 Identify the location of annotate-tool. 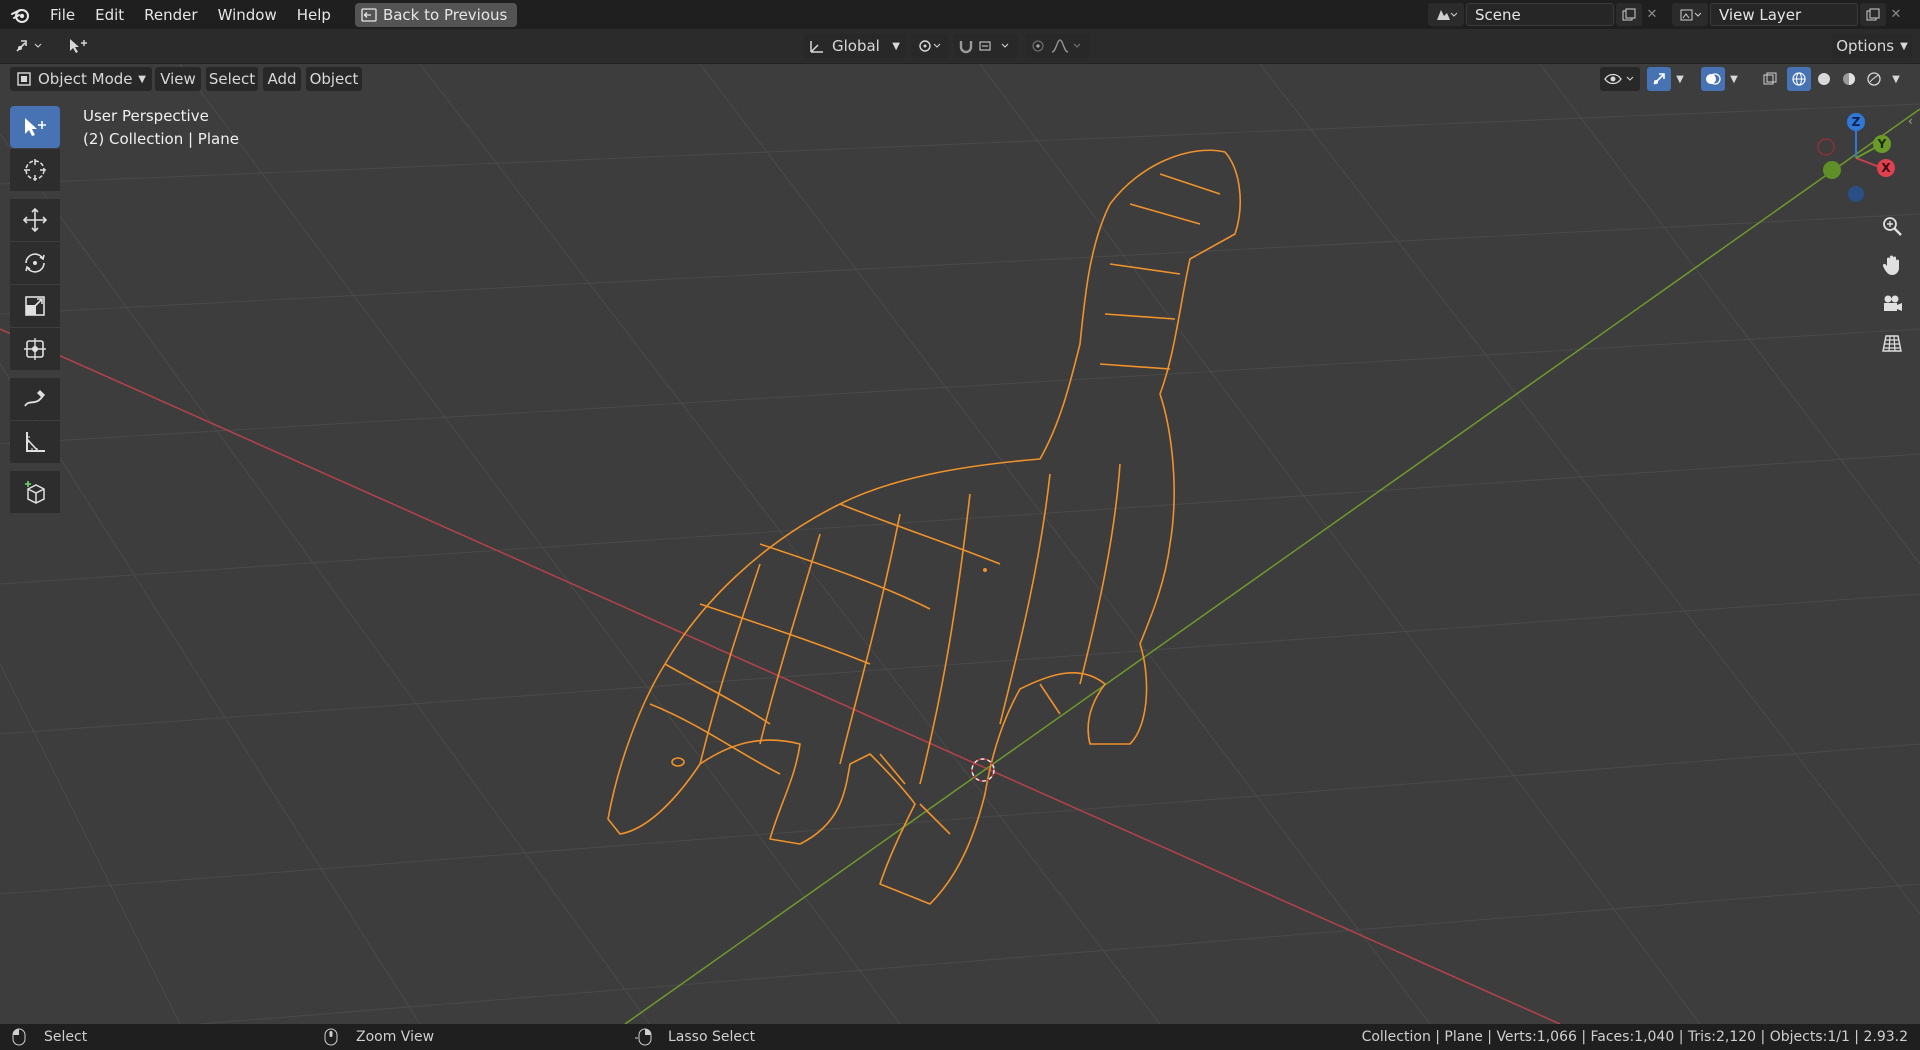
(35, 399).